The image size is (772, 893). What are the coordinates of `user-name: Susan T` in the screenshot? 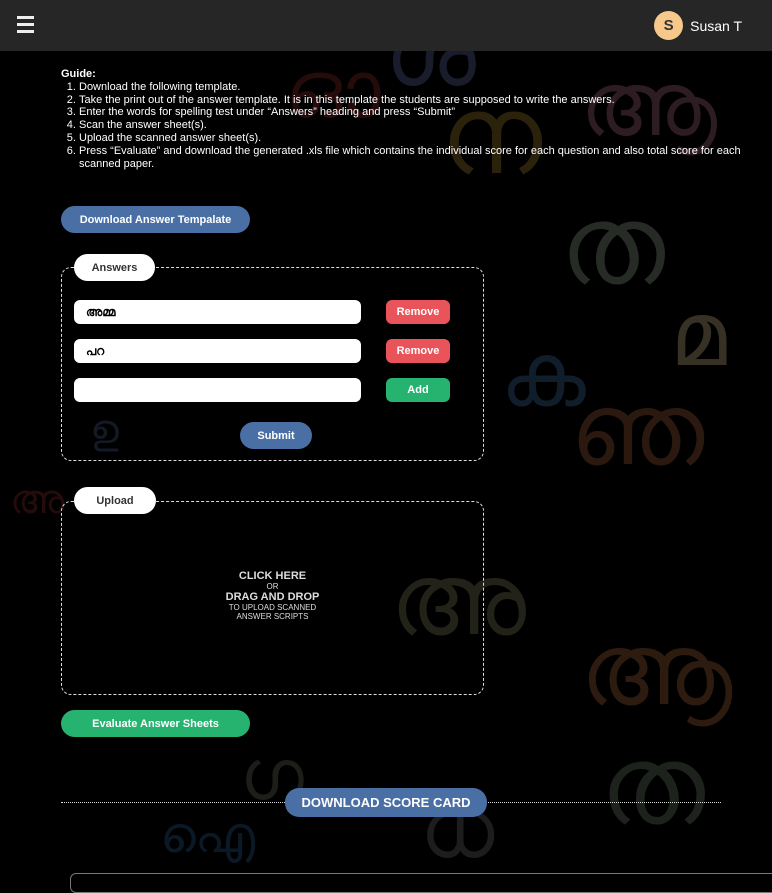 It's located at (716, 25).